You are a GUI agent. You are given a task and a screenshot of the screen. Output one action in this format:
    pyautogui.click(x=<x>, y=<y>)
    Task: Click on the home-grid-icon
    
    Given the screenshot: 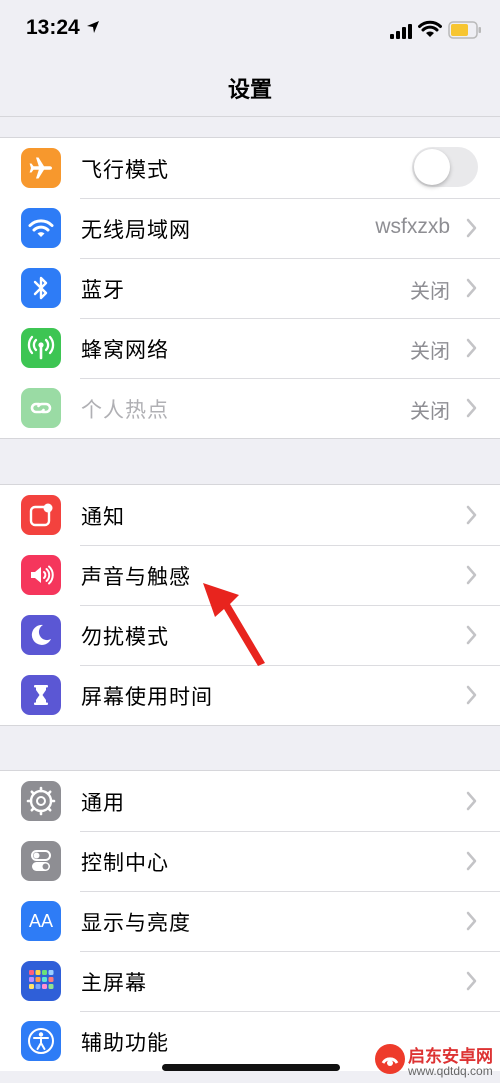 What is the action you would take?
    pyautogui.click(x=41, y=981)
    